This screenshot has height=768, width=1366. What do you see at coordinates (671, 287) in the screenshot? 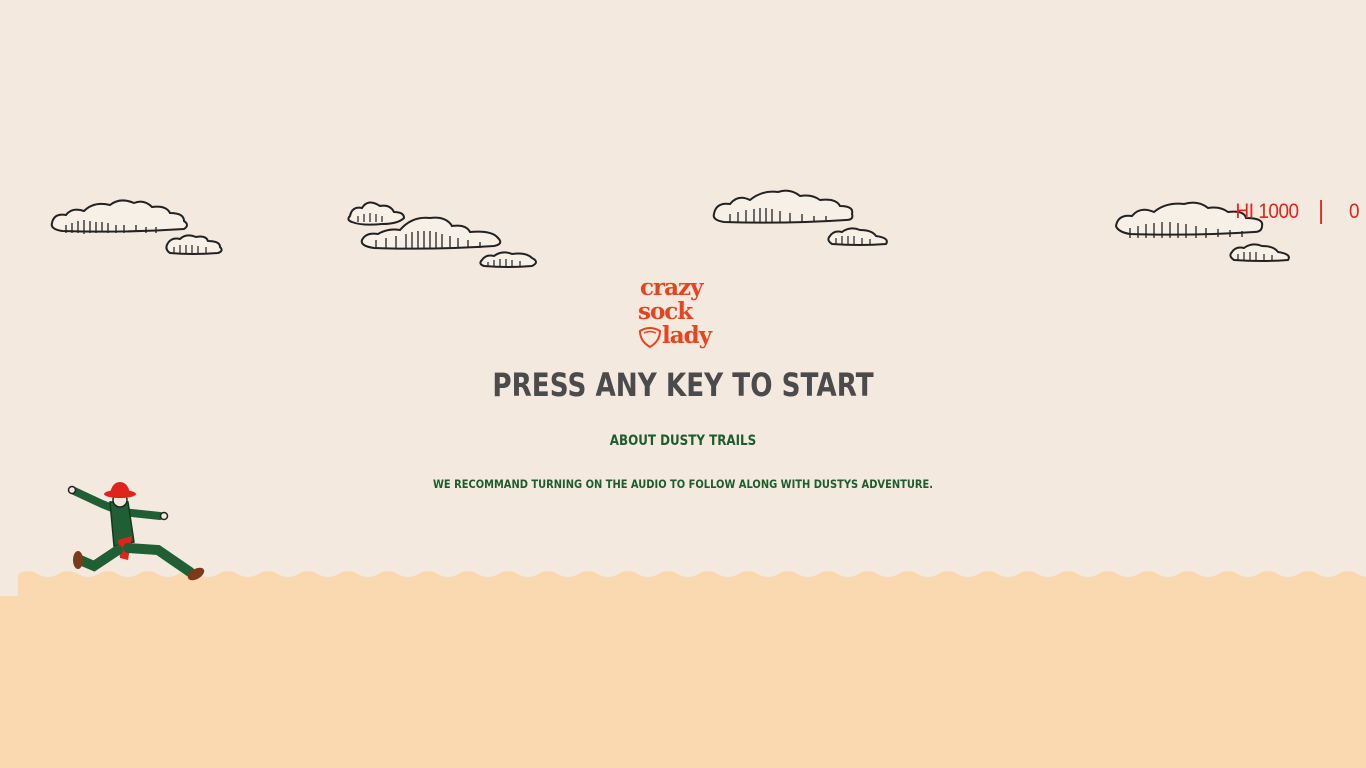
I see `logo-line-1: crazy` at bounding box center [671, 287].